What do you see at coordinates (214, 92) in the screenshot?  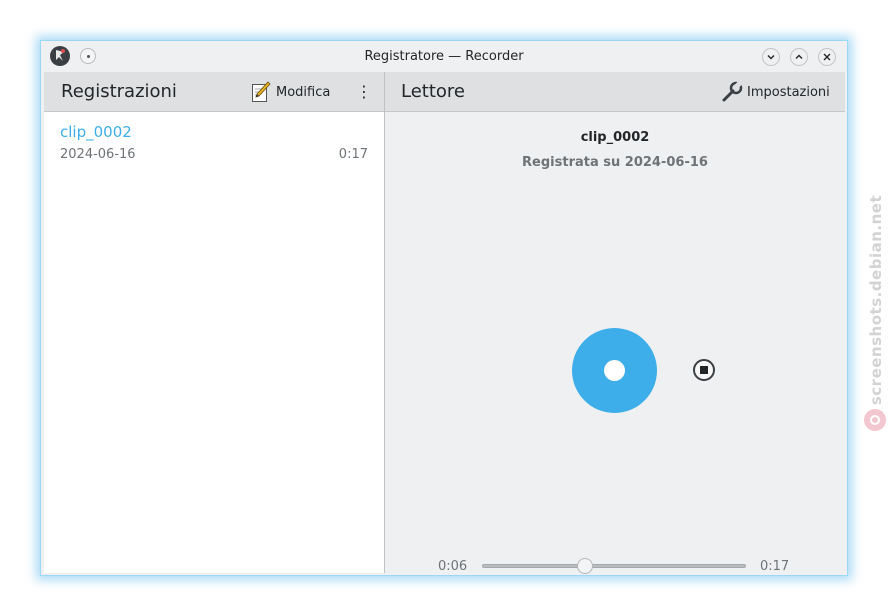 I see `recordings-header: Registrazioni Modifica ⋮` at bounding box center [214, 92].